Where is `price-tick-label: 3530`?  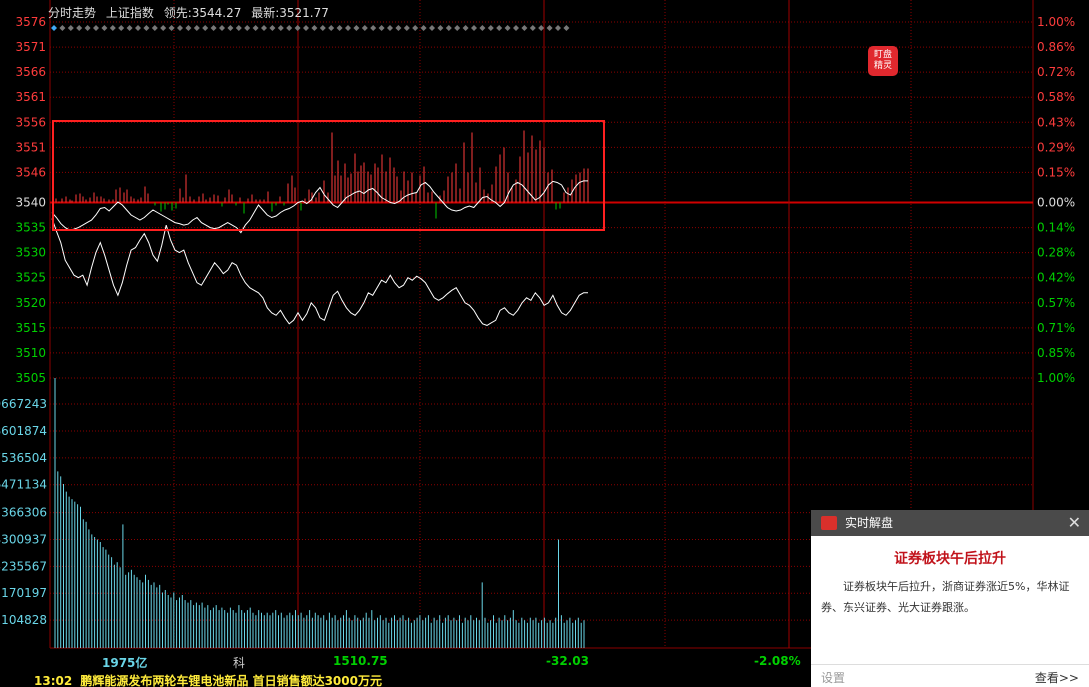
price-tick-label: 3530 is located at coordinates (30, 253).